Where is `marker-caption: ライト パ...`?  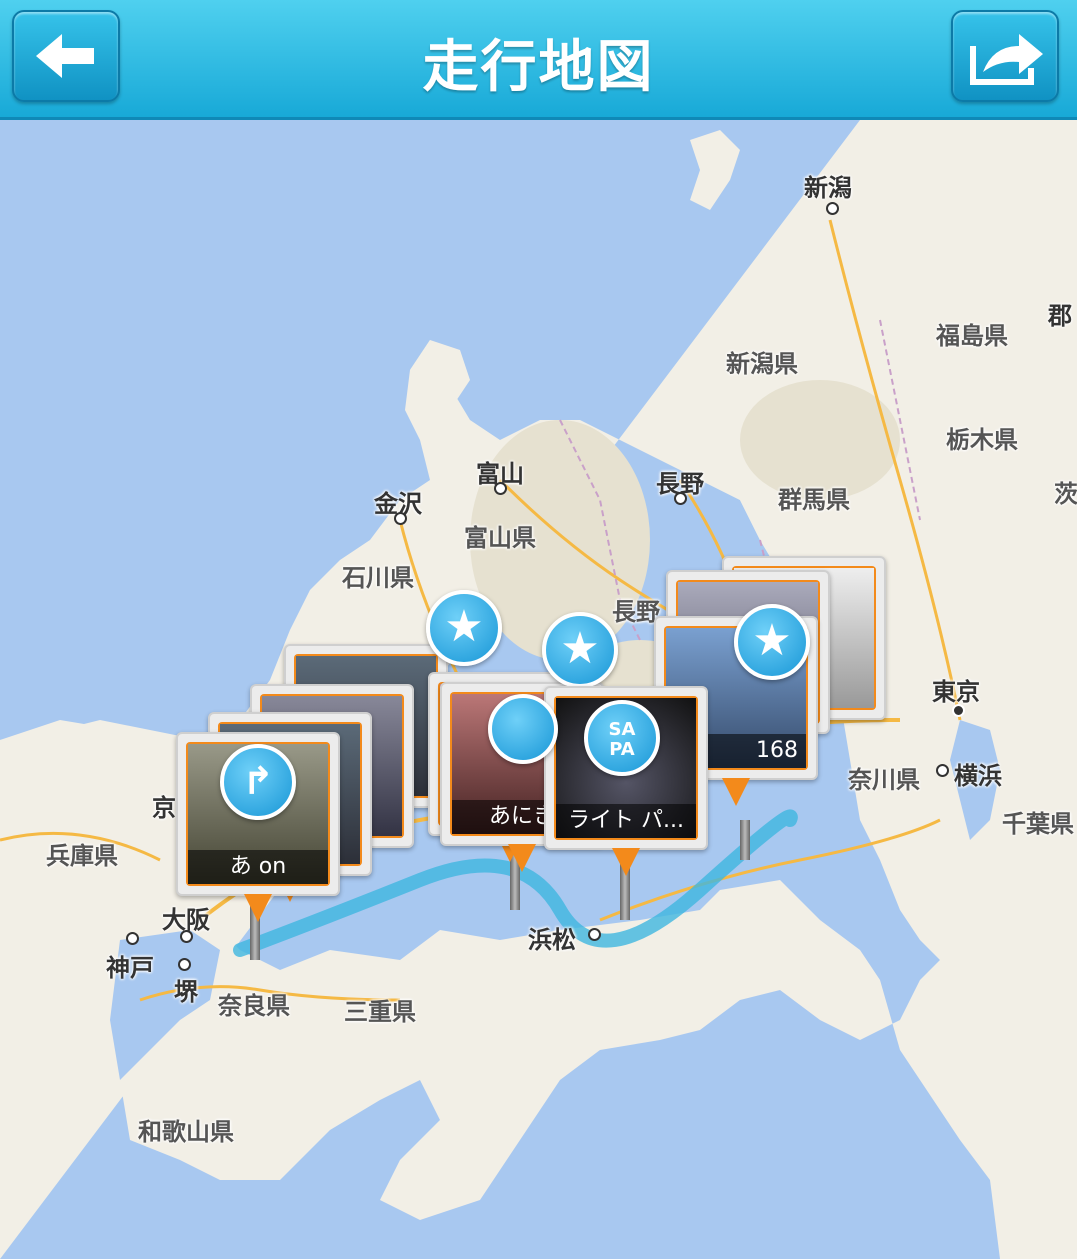 marker-caption: ライト パ... is located at coordinates (626, 821).